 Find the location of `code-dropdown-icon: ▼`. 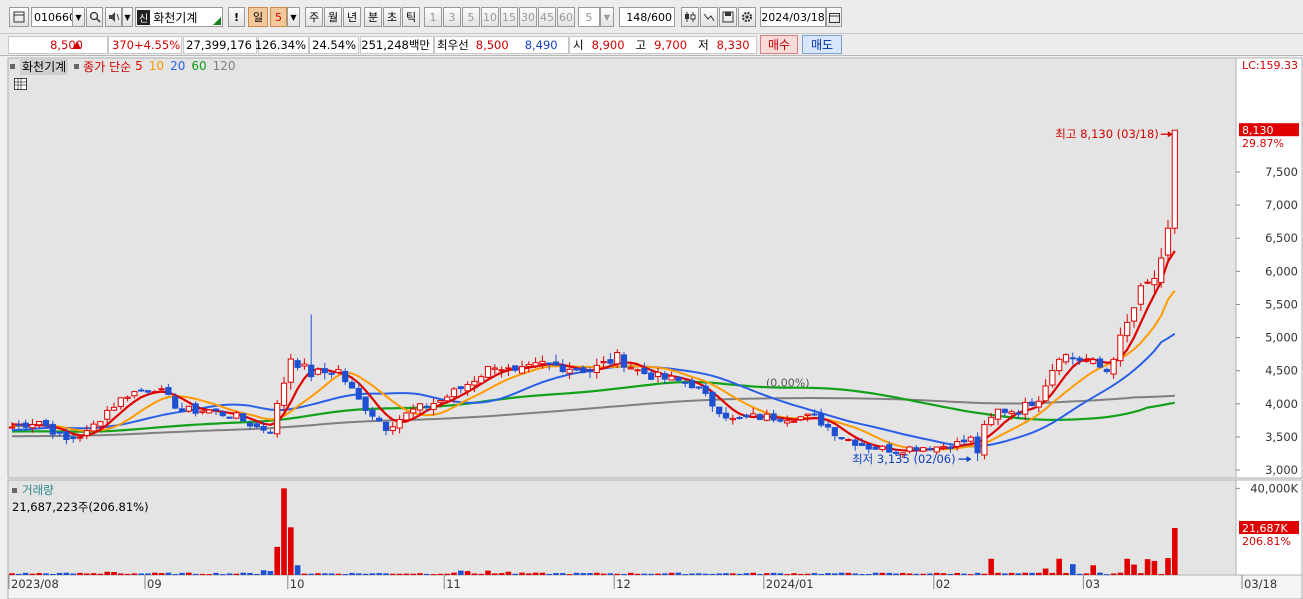

code-dropdown-icon: ▼ is located at coordinates (78, 17).